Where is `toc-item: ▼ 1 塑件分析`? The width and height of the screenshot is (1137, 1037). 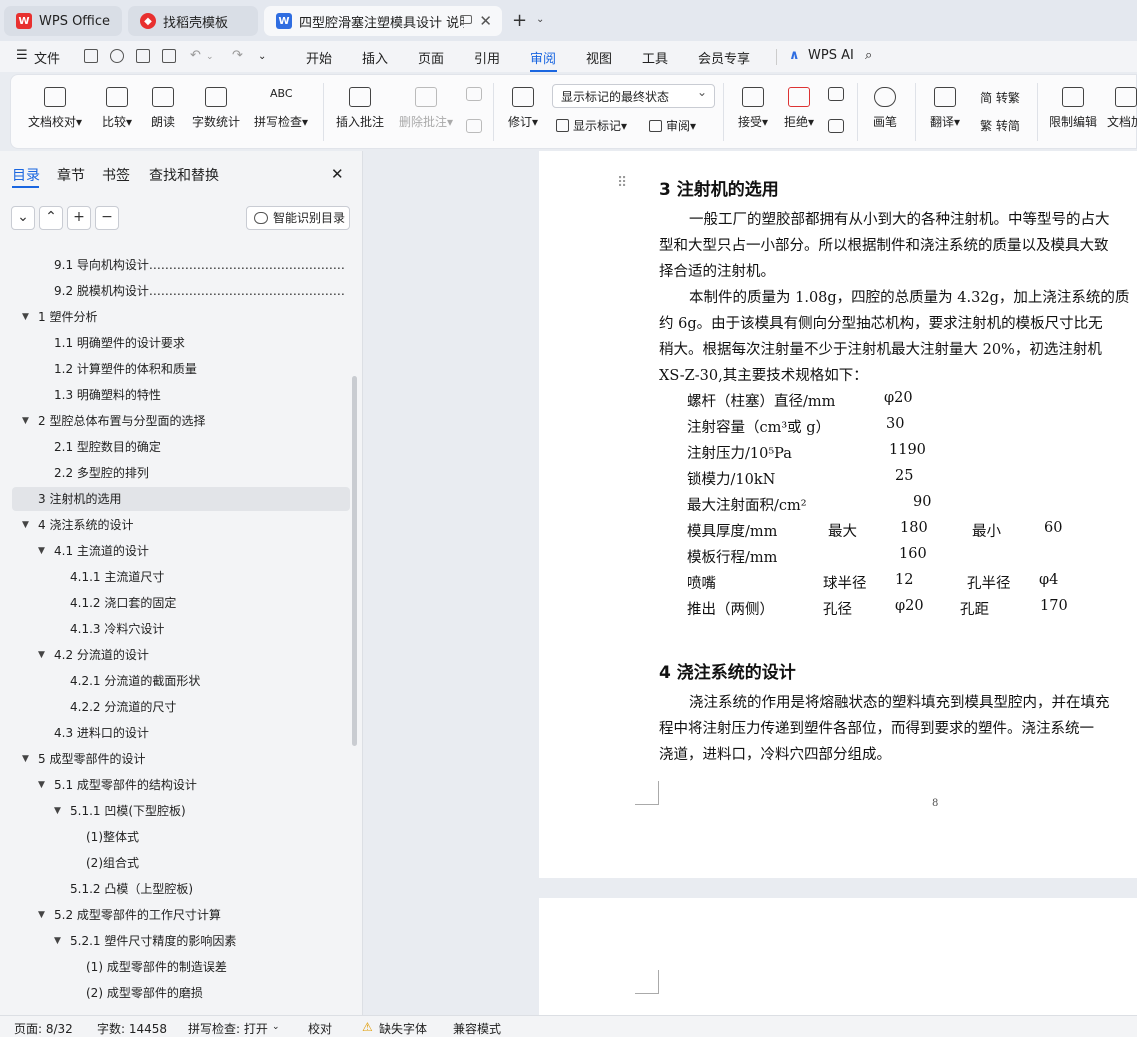
toc-item: ▼ 1 塑件分析 is located at coordinates (181, 317).